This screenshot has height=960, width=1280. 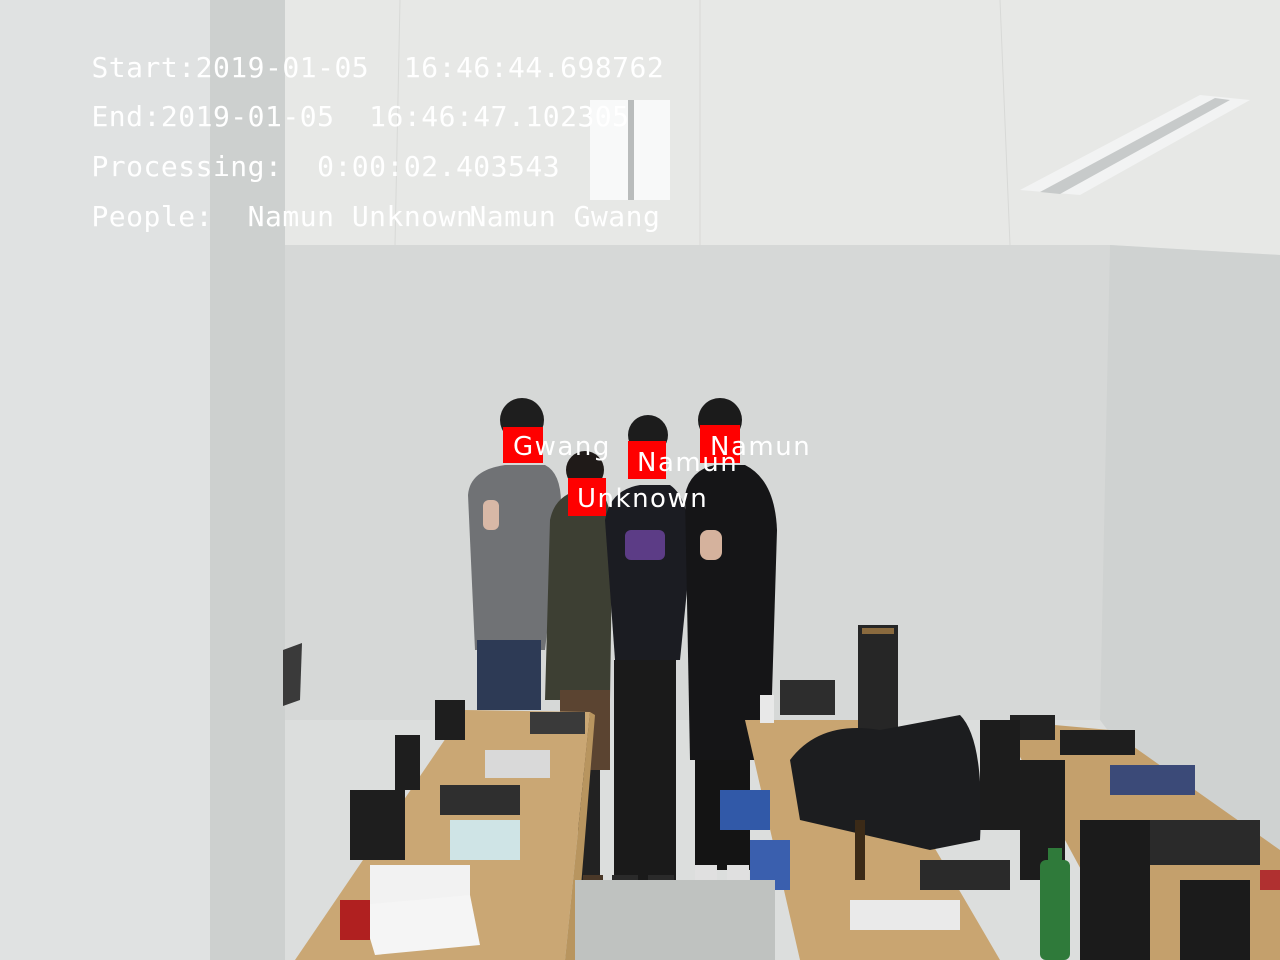 I want to click on people-label: People:, so click(x=152, y=216).